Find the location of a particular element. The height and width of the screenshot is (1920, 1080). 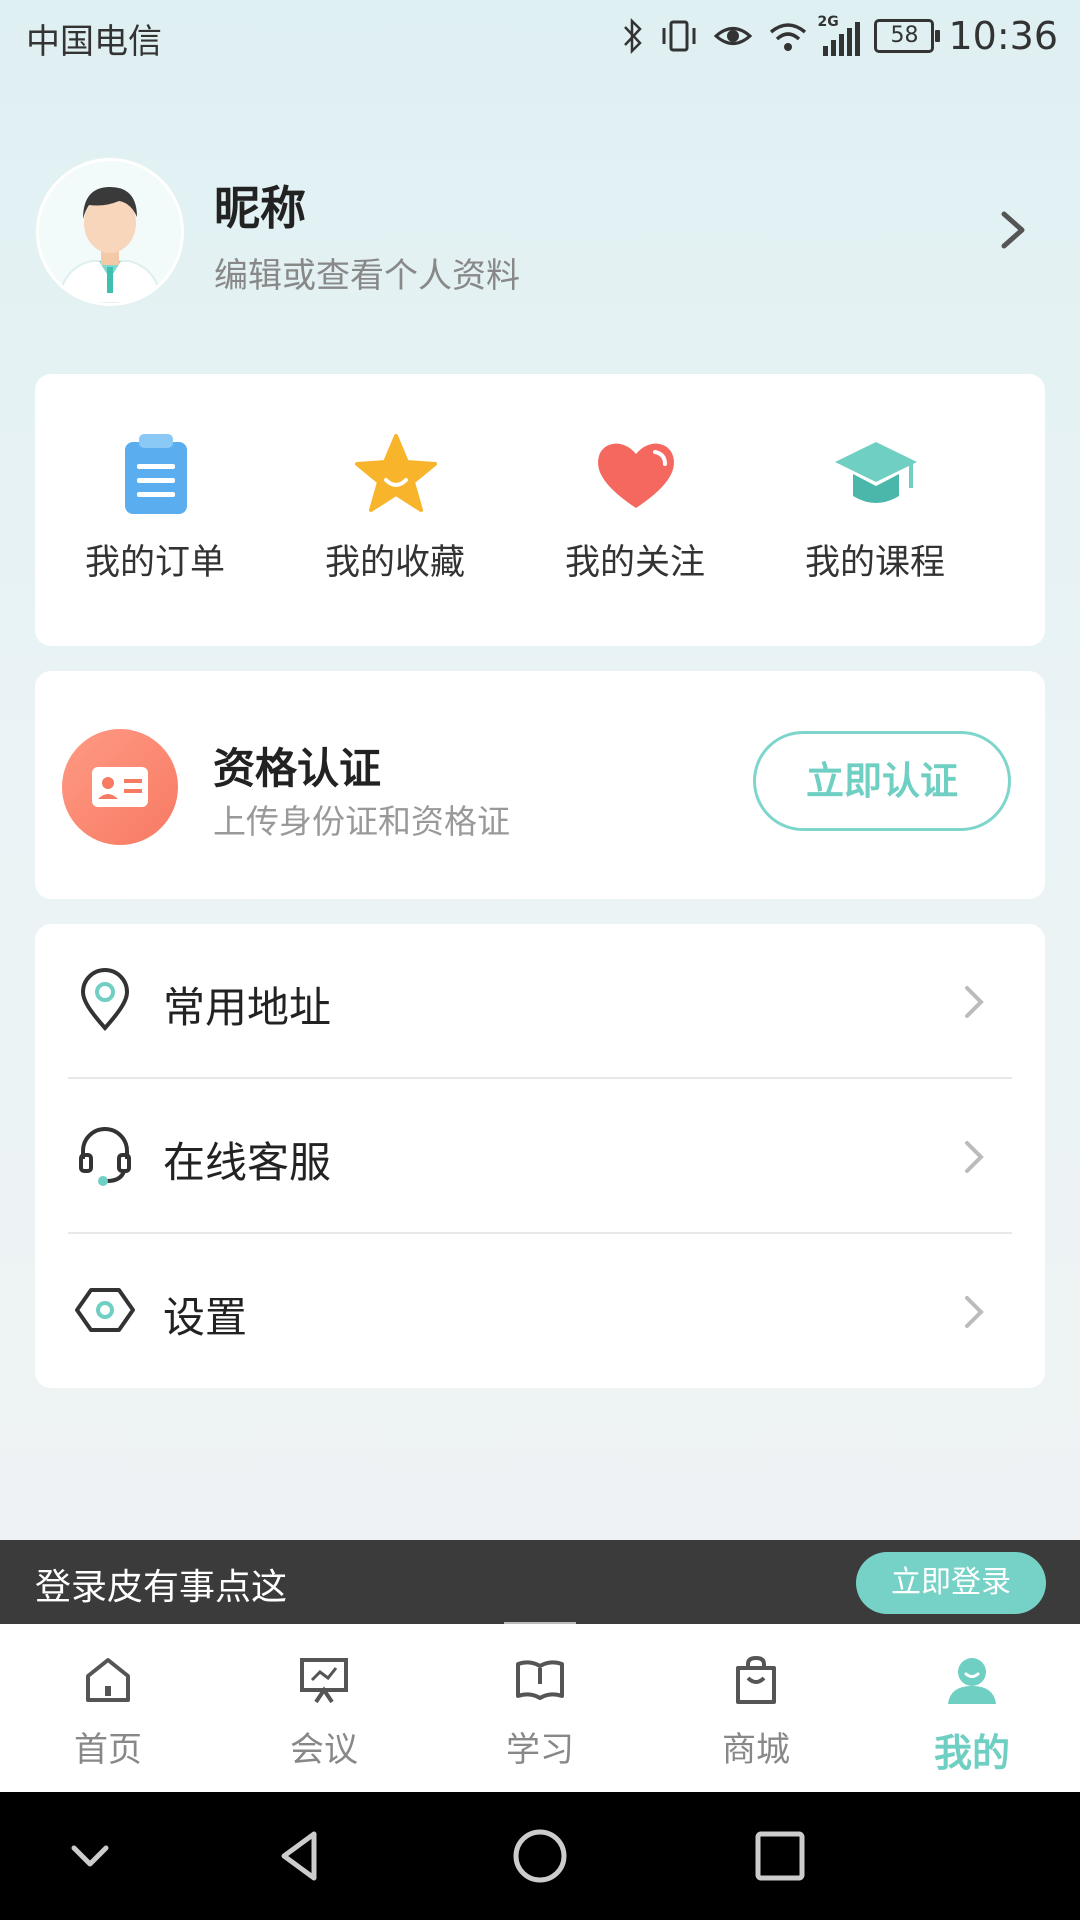

menu-item-address: 常用地址 is located at coordinates (540, 1001).